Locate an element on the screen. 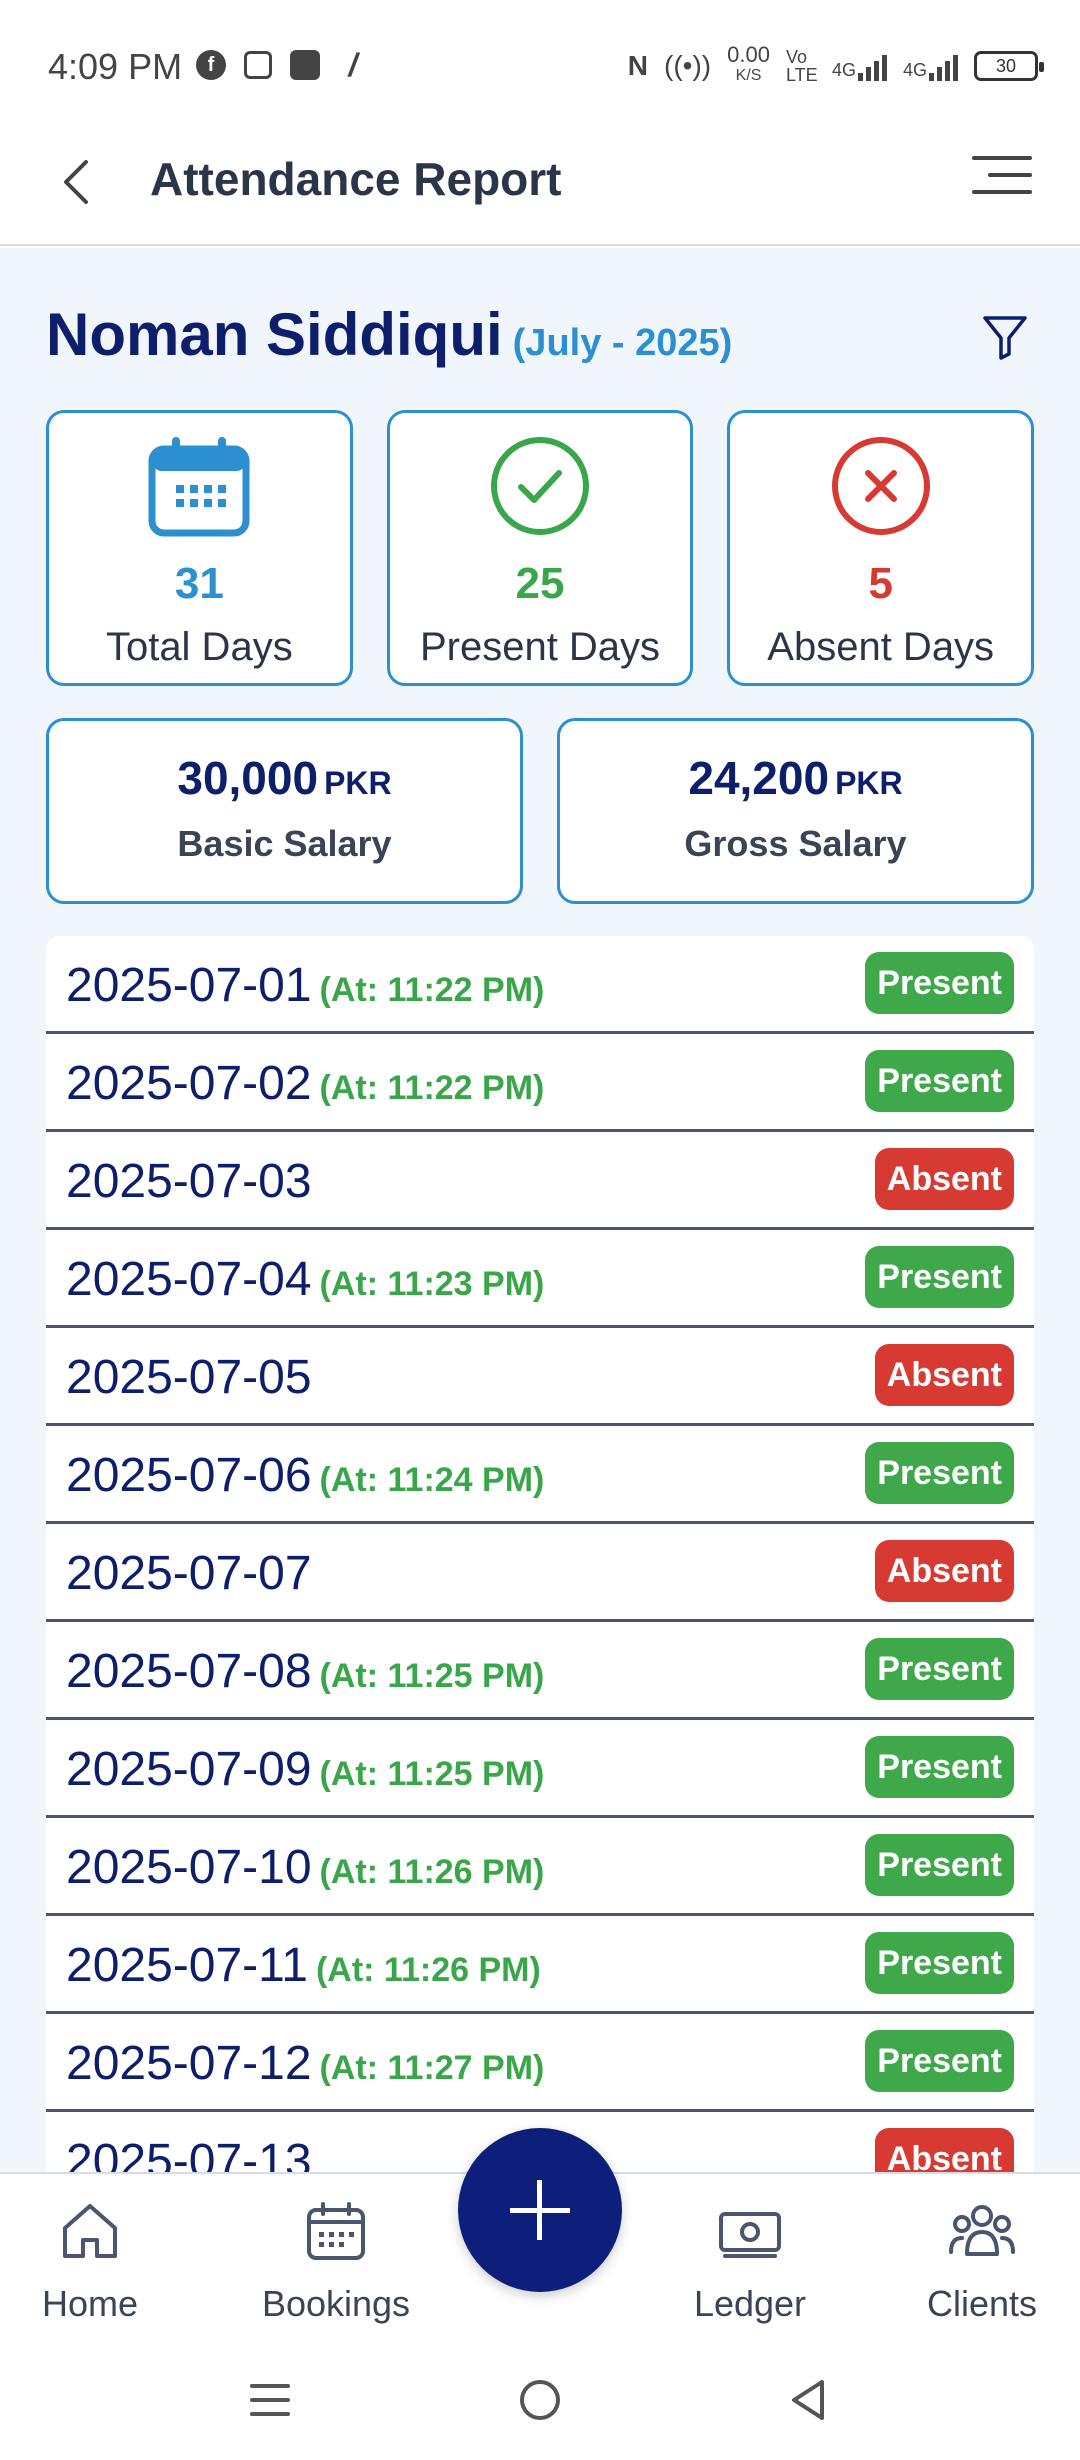 This screenshot has height=2460, width=1080. record-date-line: 2025-07-11 (At: 11:26 PM) is located at coordinates (303, 1965).